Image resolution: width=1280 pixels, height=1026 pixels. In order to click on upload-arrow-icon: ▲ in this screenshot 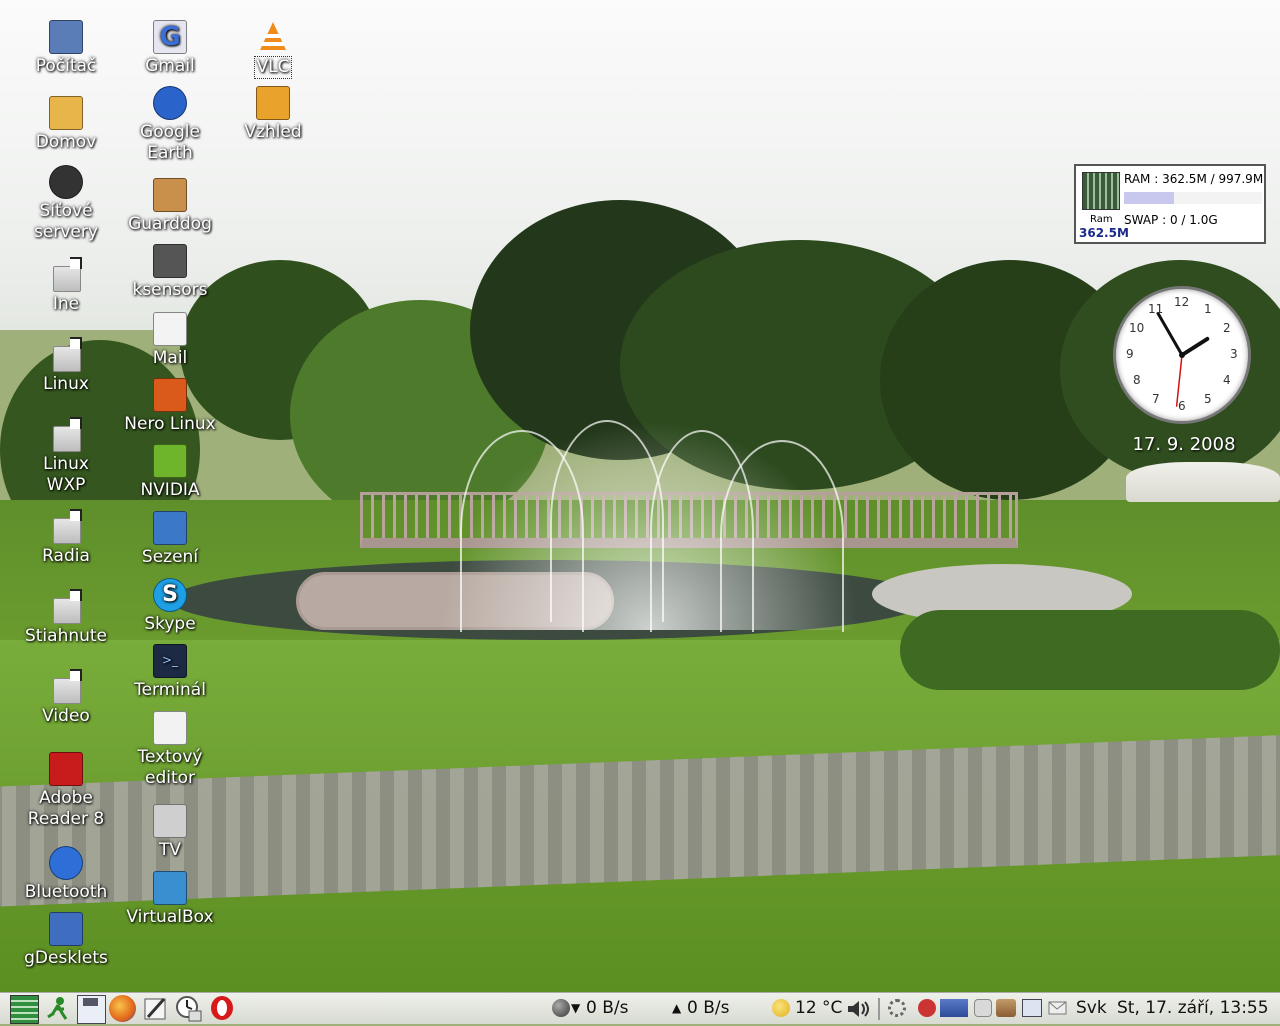, I will do `click(677, 1008)`.